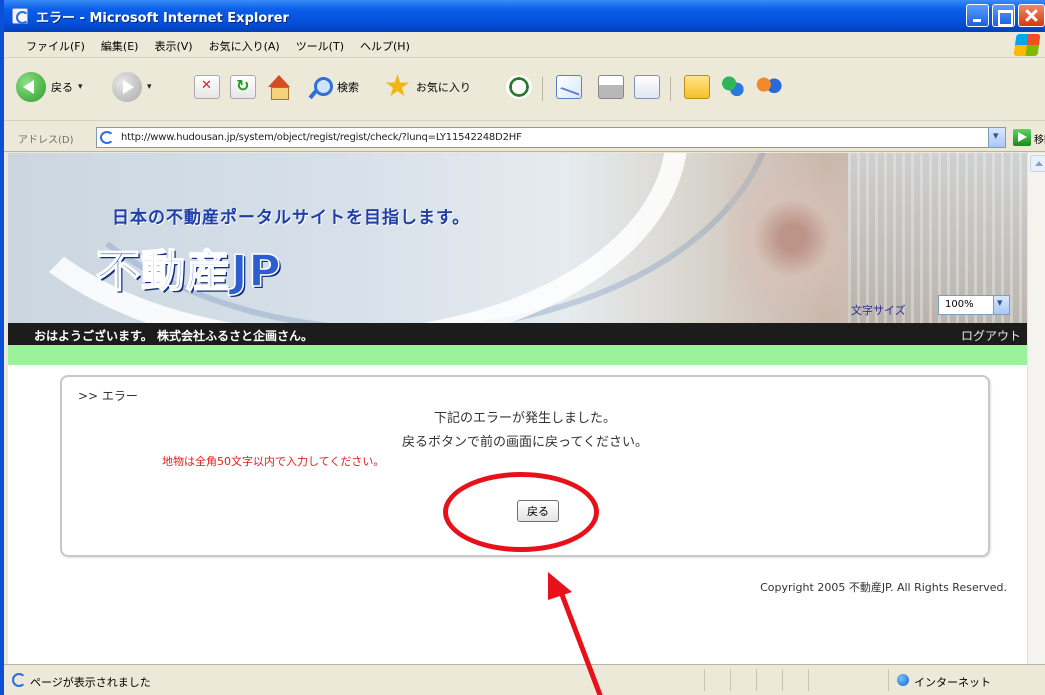 Image resolution: width=1045 pixels, height=695 pixels. Describe the element at coordinates (1022, 137) in the screenshot. I see `go-icon` at that location.